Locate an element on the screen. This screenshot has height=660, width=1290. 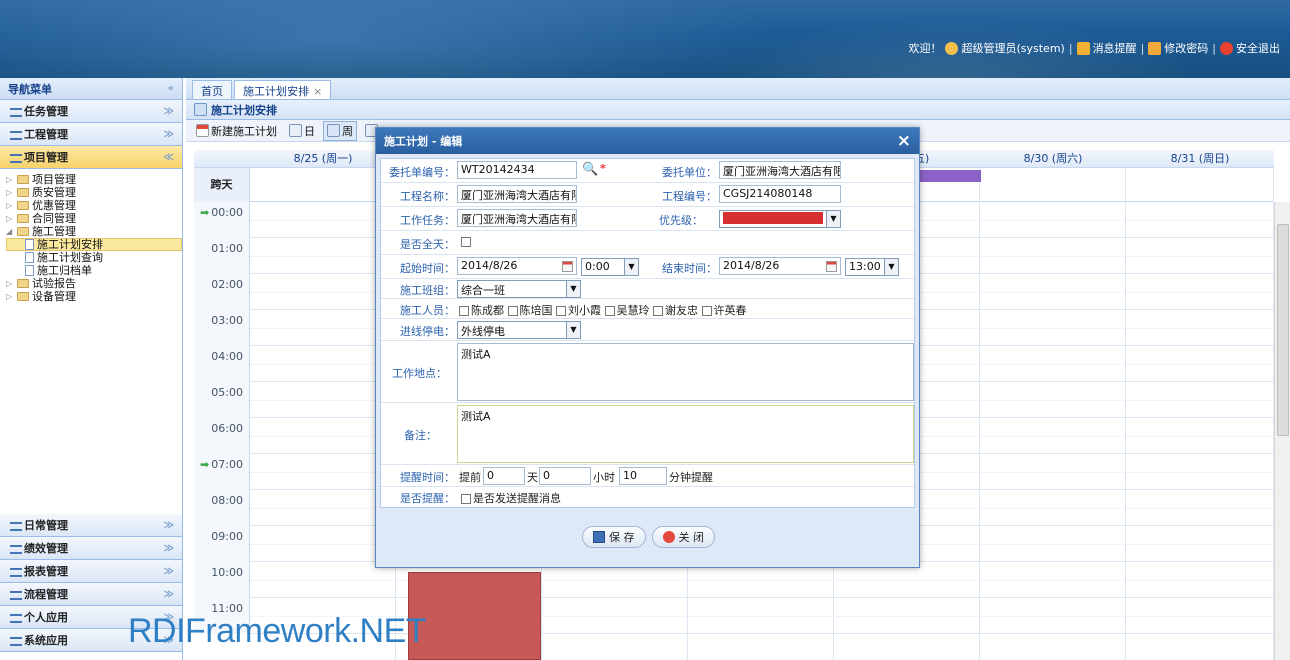
remind-checkbox is located at coordinates (466, 499).